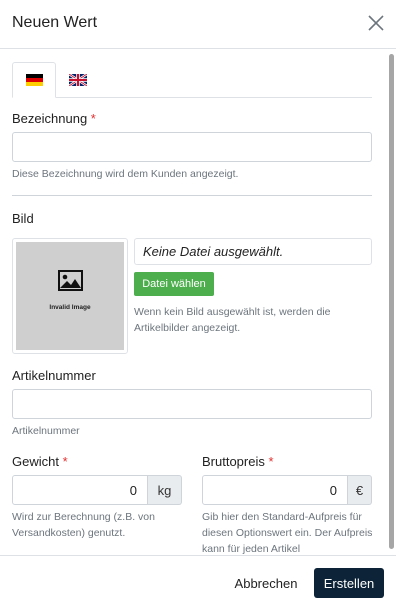  Describe the element at coordinates (70, 307) in the screenshot. I see `invalid-image-text: Invalid Image` at that location.